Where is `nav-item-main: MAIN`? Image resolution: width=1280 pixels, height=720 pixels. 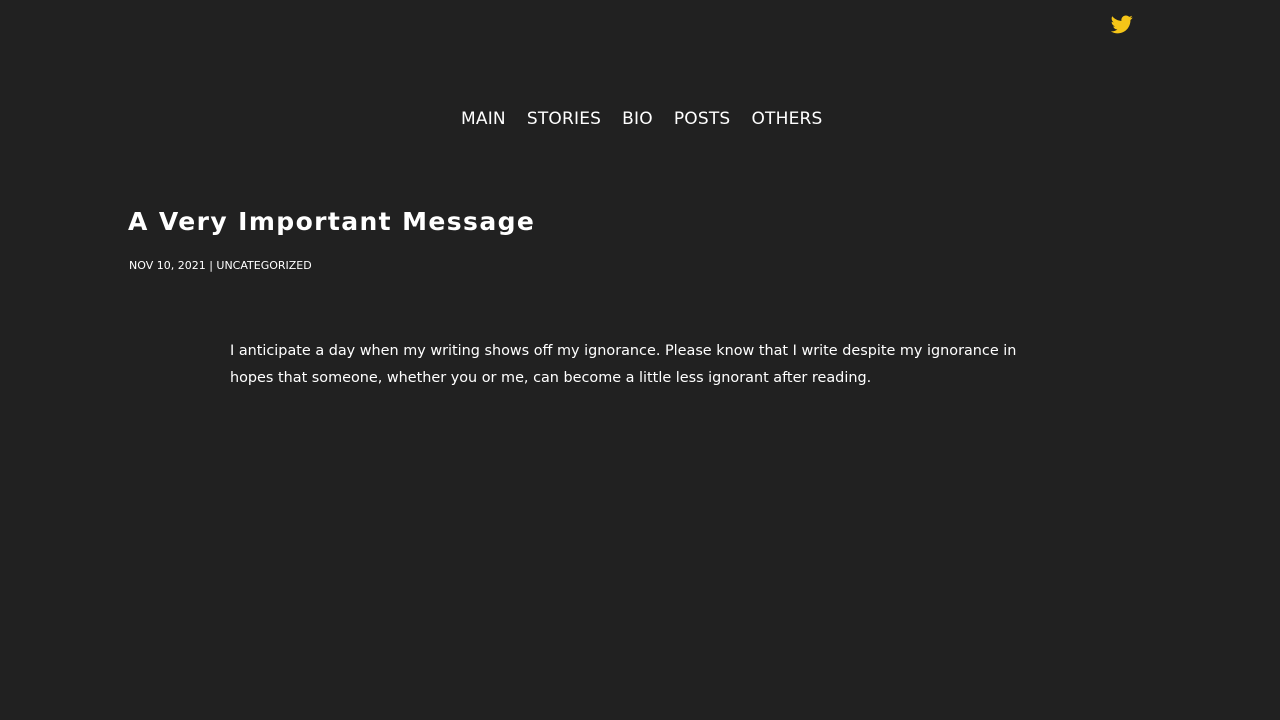 nav-item-main: MAIN is located at coordinates (483, 119).